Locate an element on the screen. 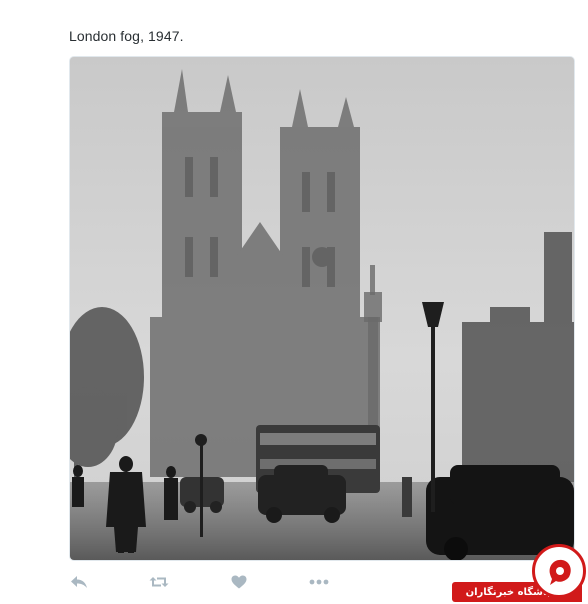  watermark-logo is located at coordinates (559, 571).